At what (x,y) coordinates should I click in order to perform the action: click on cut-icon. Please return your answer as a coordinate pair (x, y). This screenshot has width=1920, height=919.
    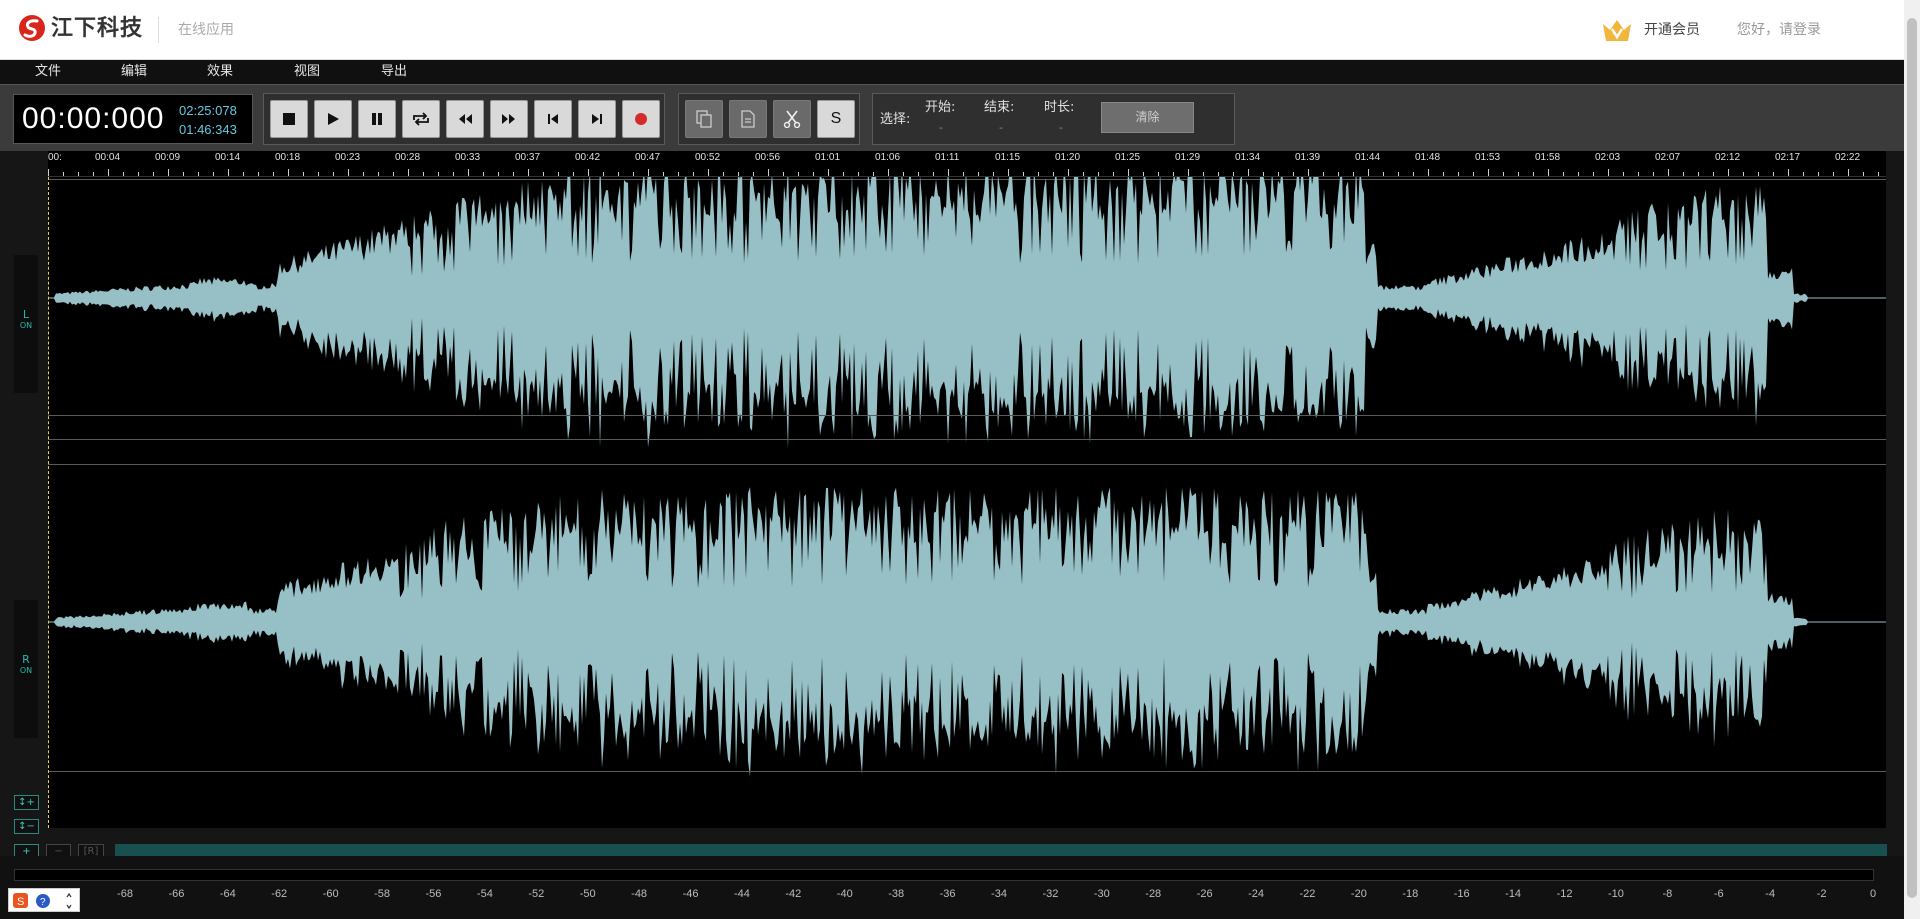
    Looking at the image, I should click on (792, 119).